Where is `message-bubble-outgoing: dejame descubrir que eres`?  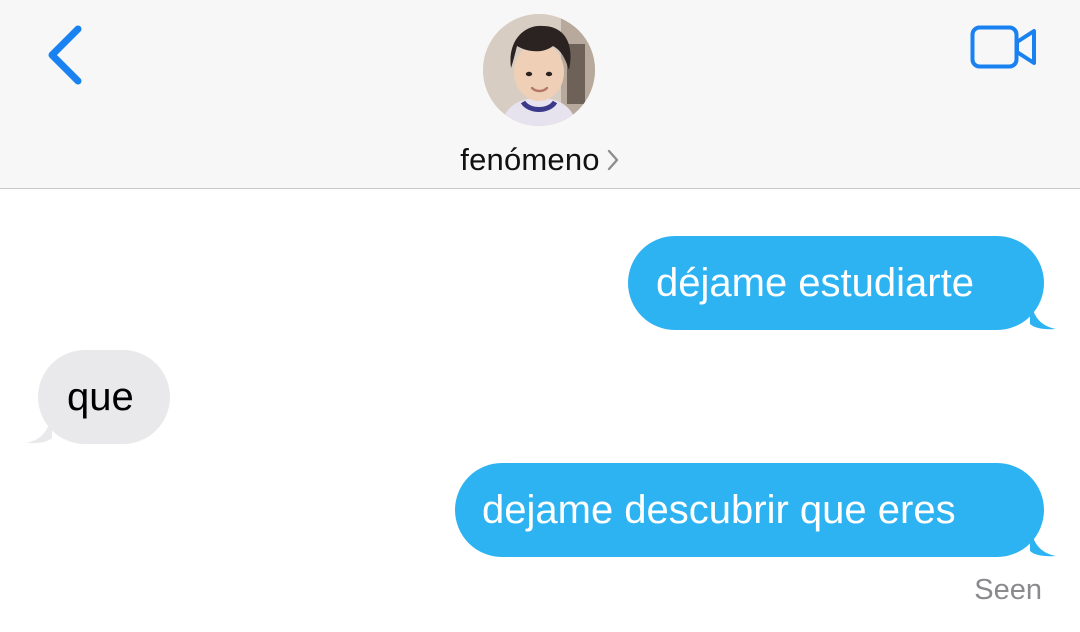 message-bubble-outgoing: dejame descubrir que eres is located at coordinates (755, 510).